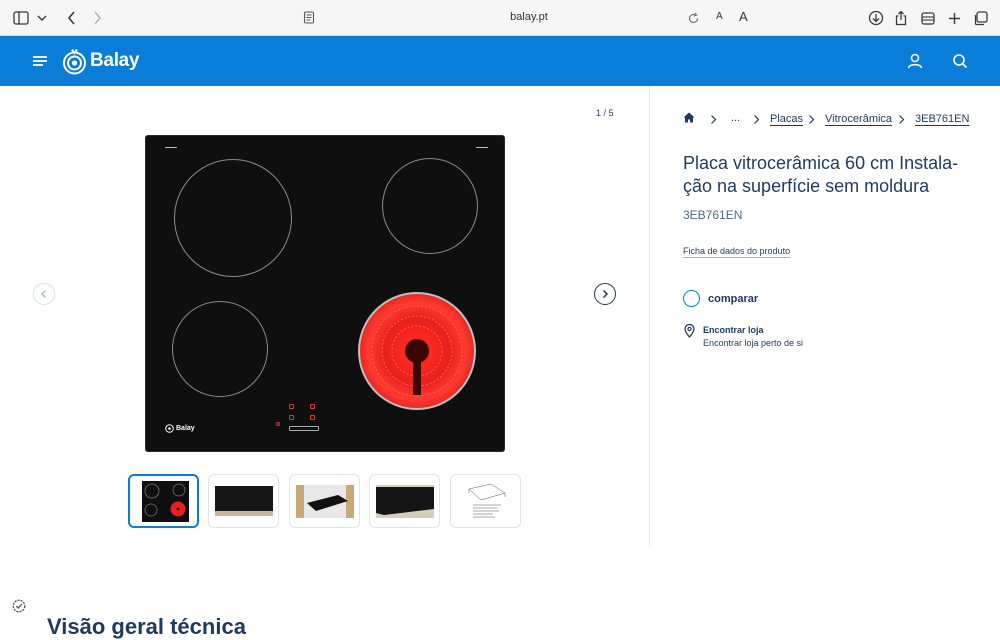 This screenshot has height=640, width=1000. What do you see at coordinates (529, 18) in the screenshot?
I see `address-bar: balay.pt A A` at bounding box center [529, 18].